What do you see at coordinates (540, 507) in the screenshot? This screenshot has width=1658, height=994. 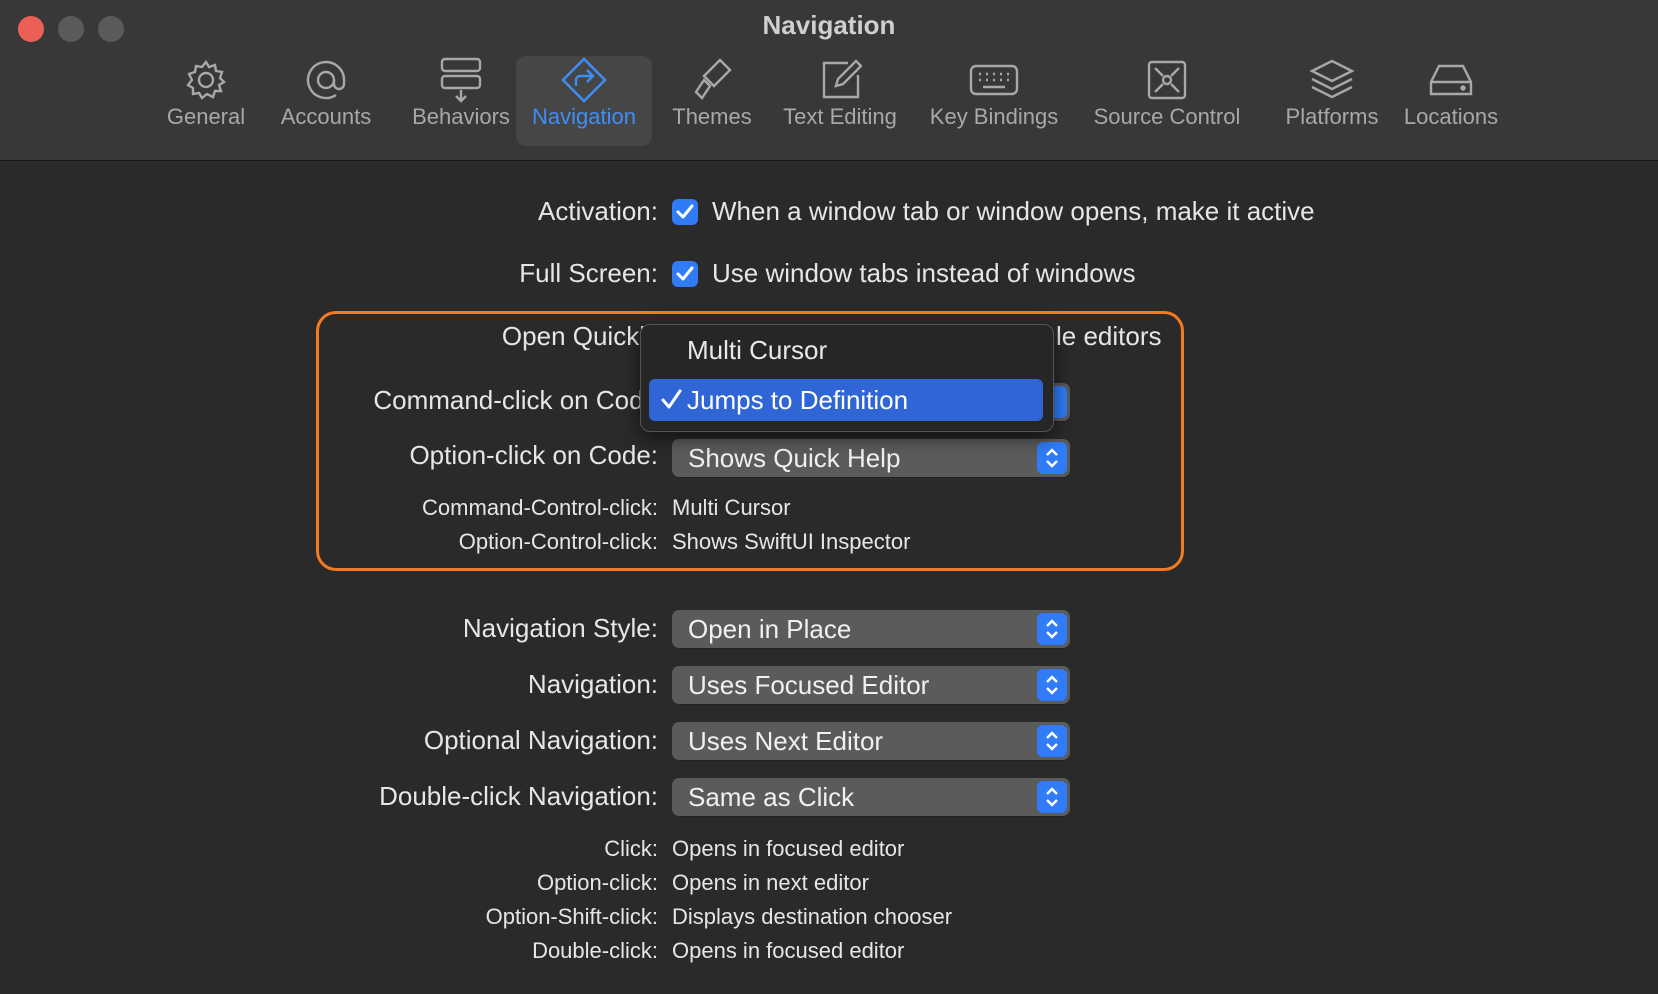 I see `command-control-click-label: Command-Control-click:` at bounding box center [540, 507].